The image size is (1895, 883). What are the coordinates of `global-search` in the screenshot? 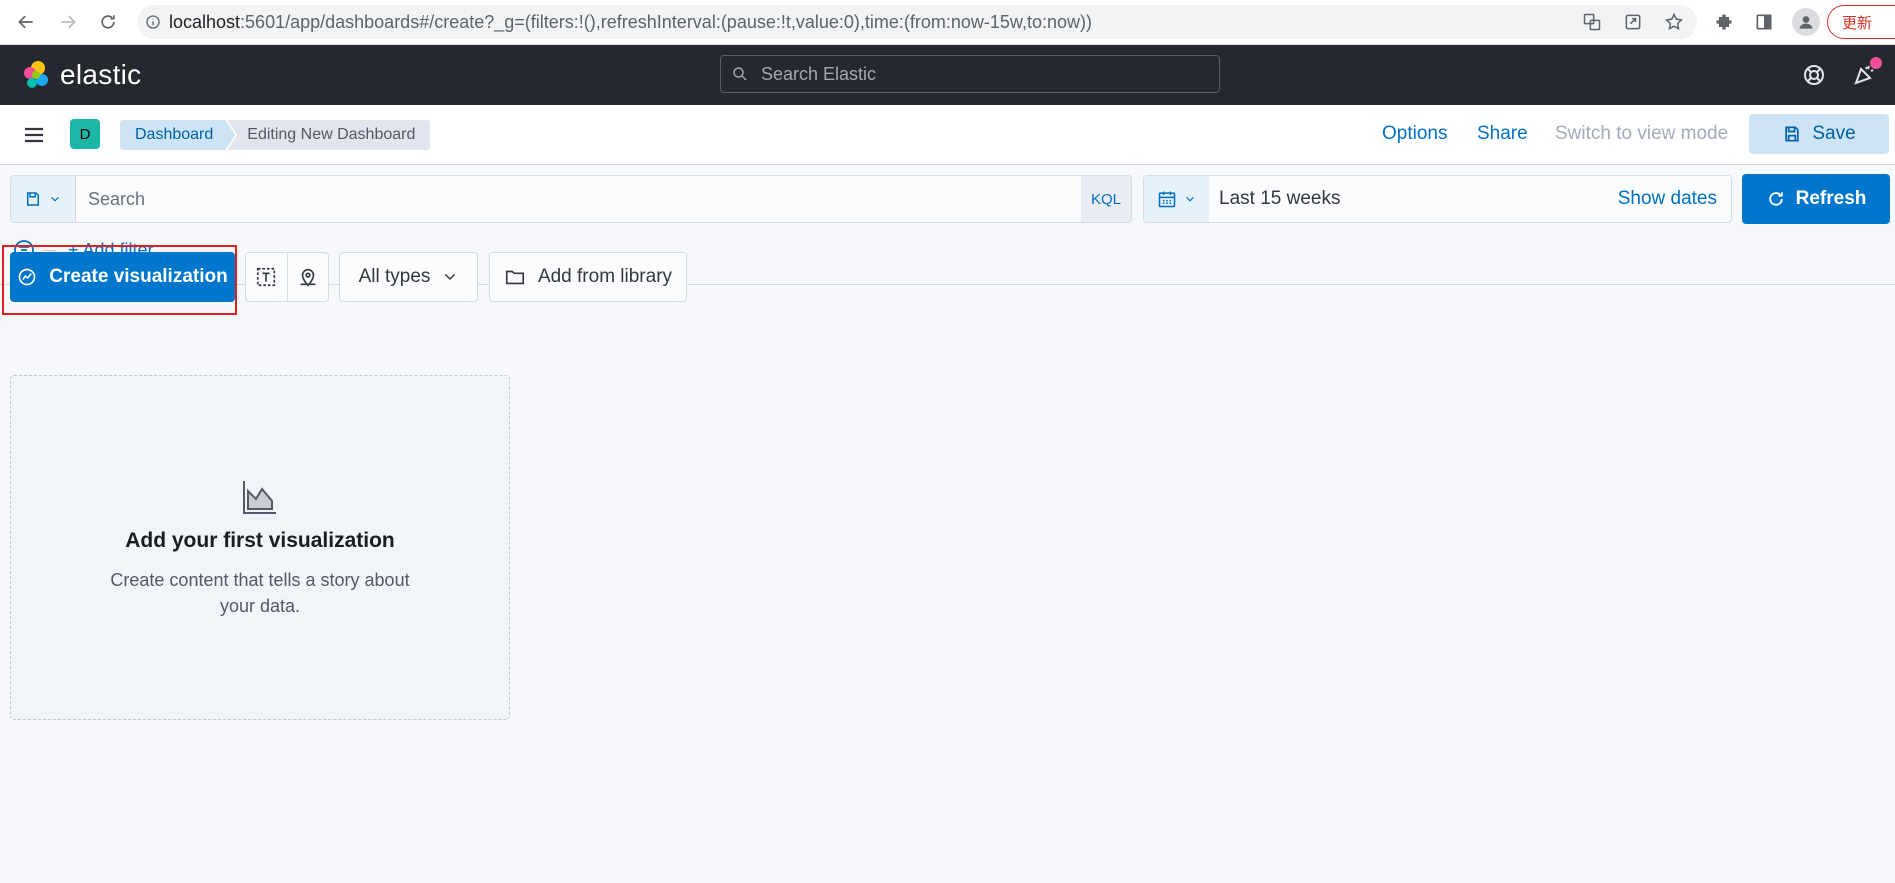 It's located at (970, 74).